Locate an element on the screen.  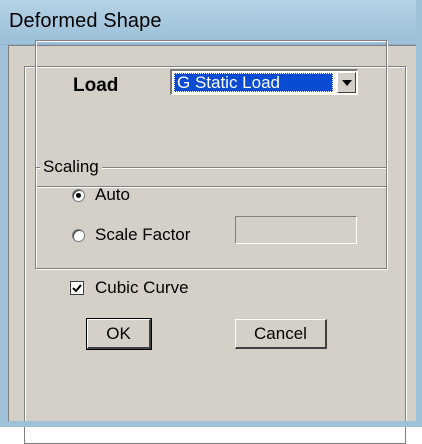
window-border-bottom is located at coordinates (211, 424).